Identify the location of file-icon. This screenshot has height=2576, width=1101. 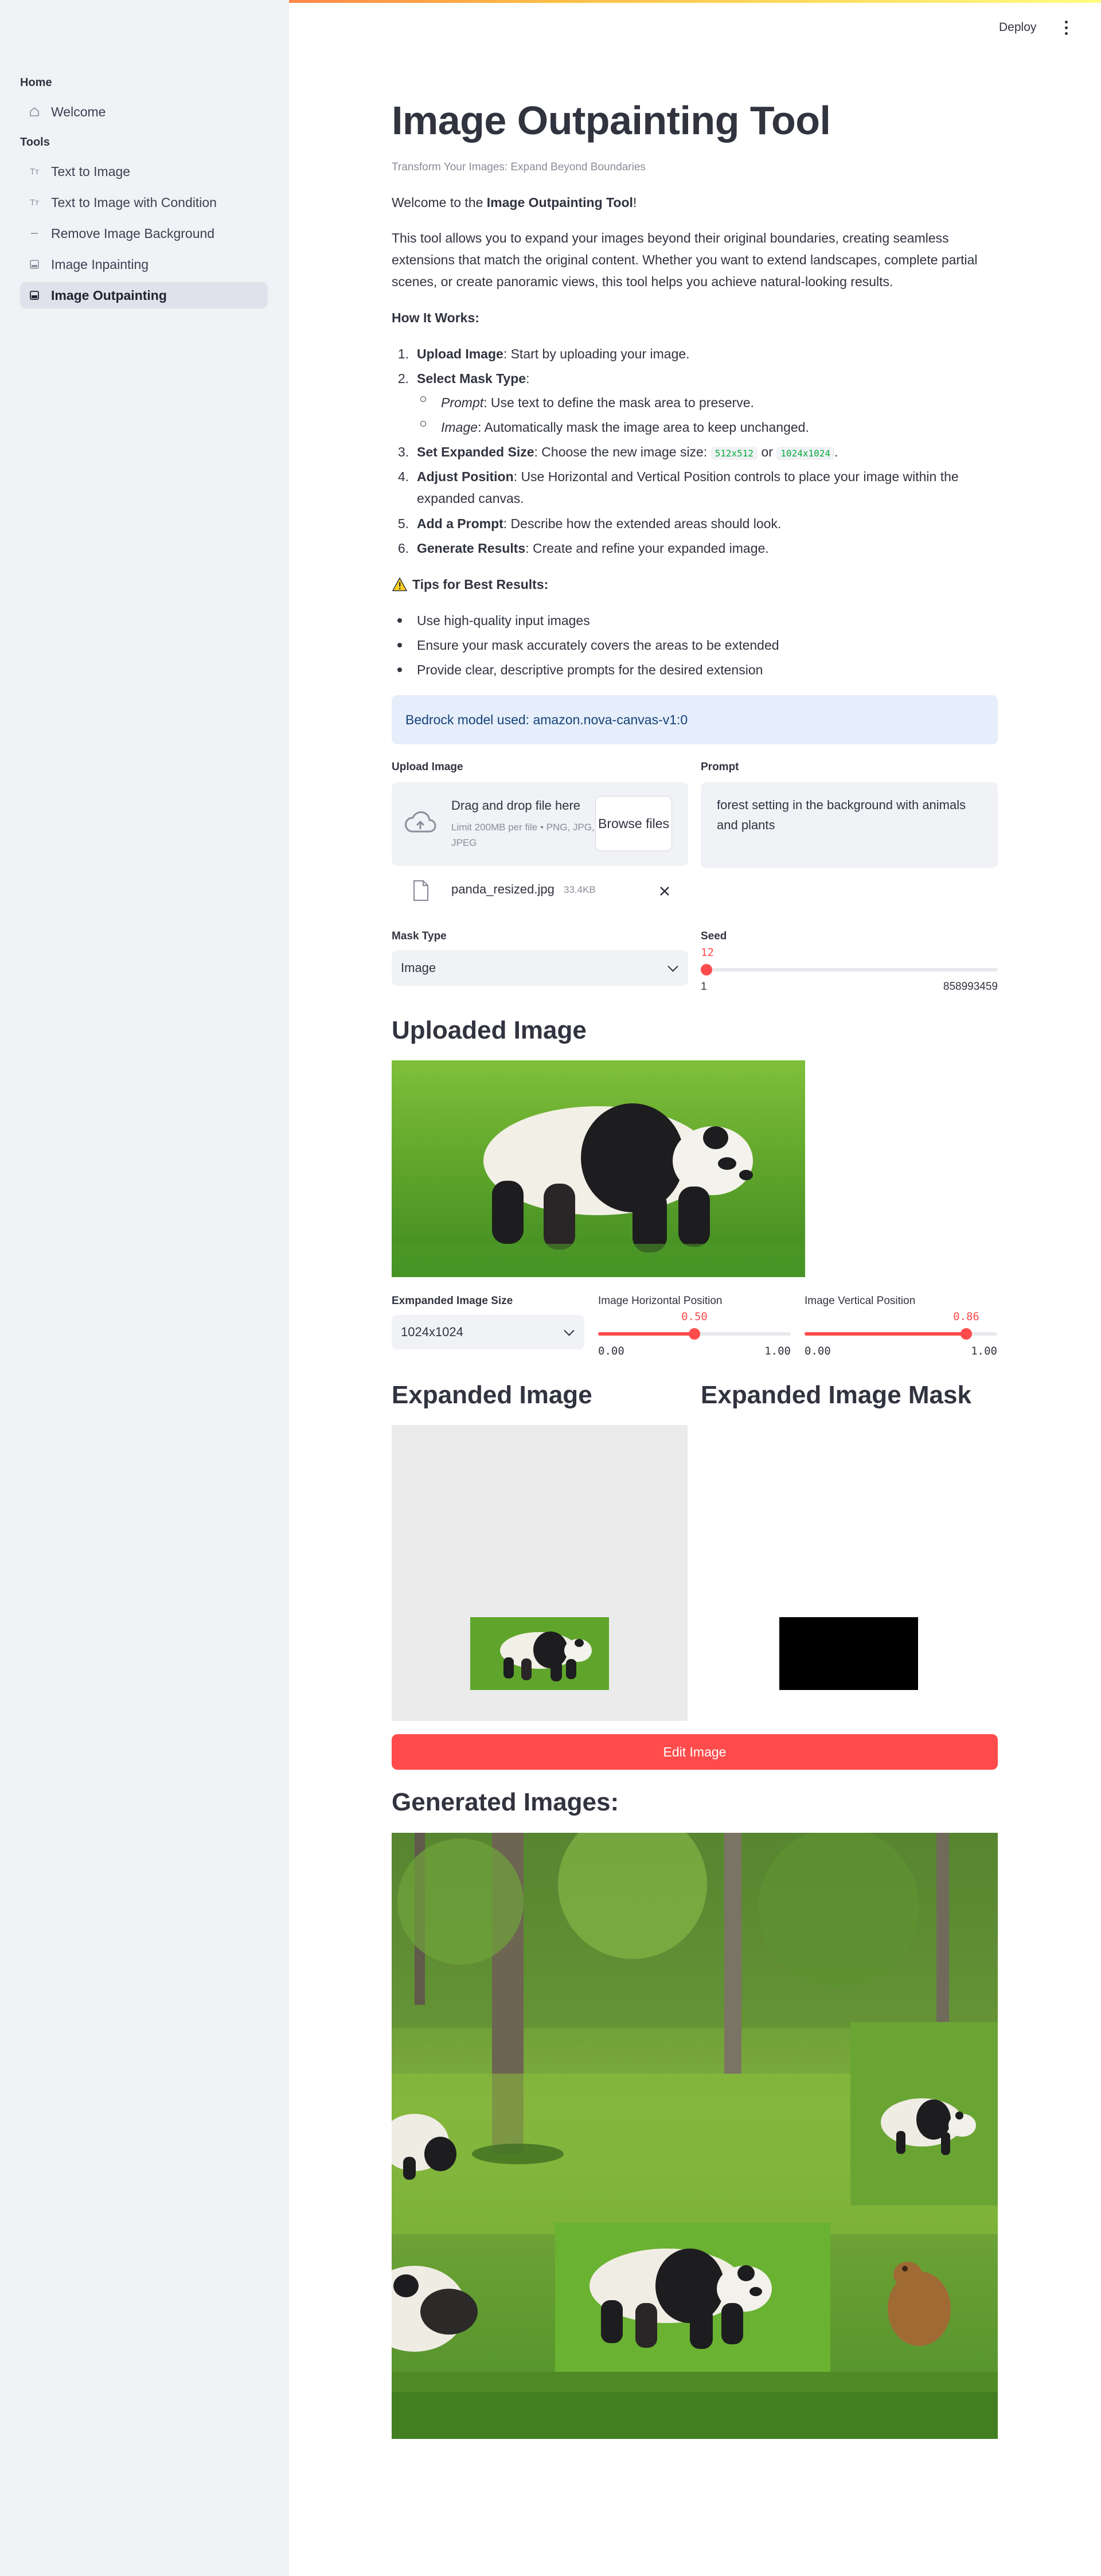
(421, 890).